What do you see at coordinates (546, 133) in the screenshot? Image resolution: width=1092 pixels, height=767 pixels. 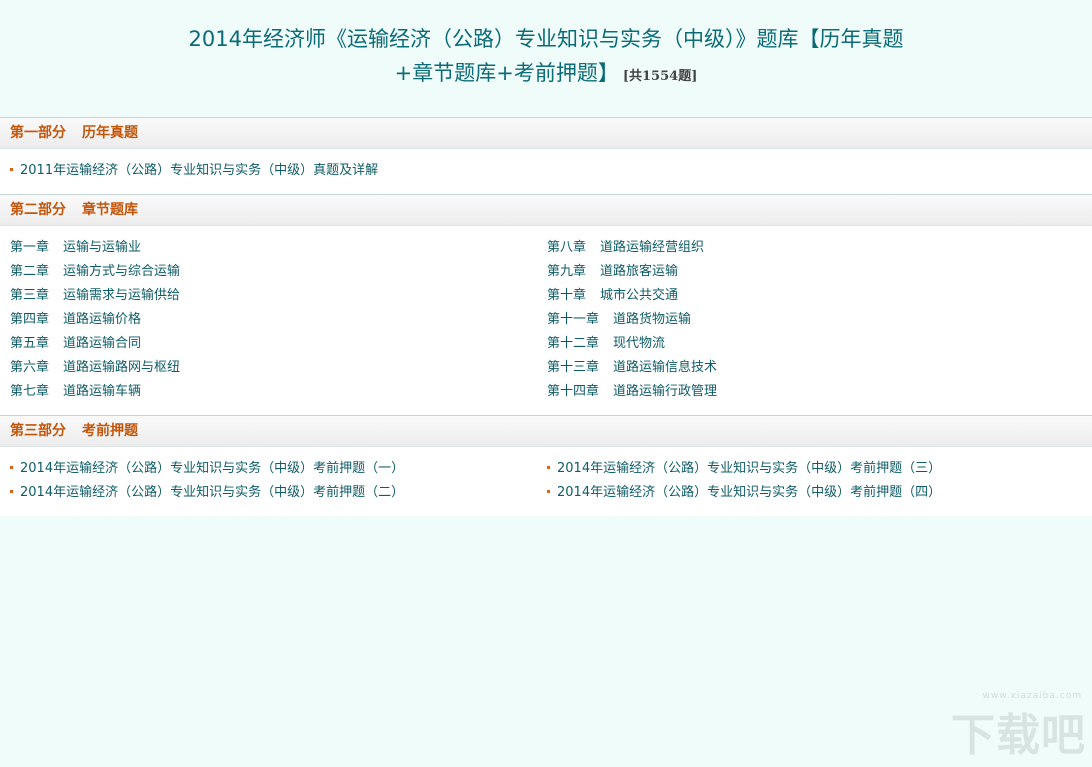 I see `section-header: 第一部分 历年真题` at bounding box center [546, 133].